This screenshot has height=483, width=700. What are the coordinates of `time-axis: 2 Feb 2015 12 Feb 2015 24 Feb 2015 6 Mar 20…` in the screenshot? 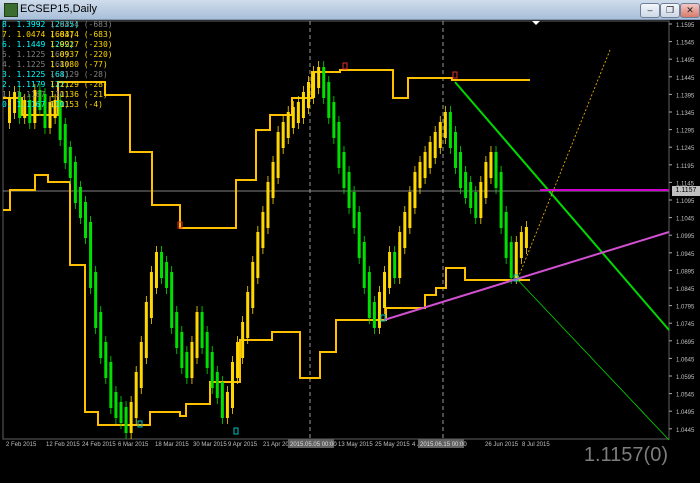 It's located at (278, 443).